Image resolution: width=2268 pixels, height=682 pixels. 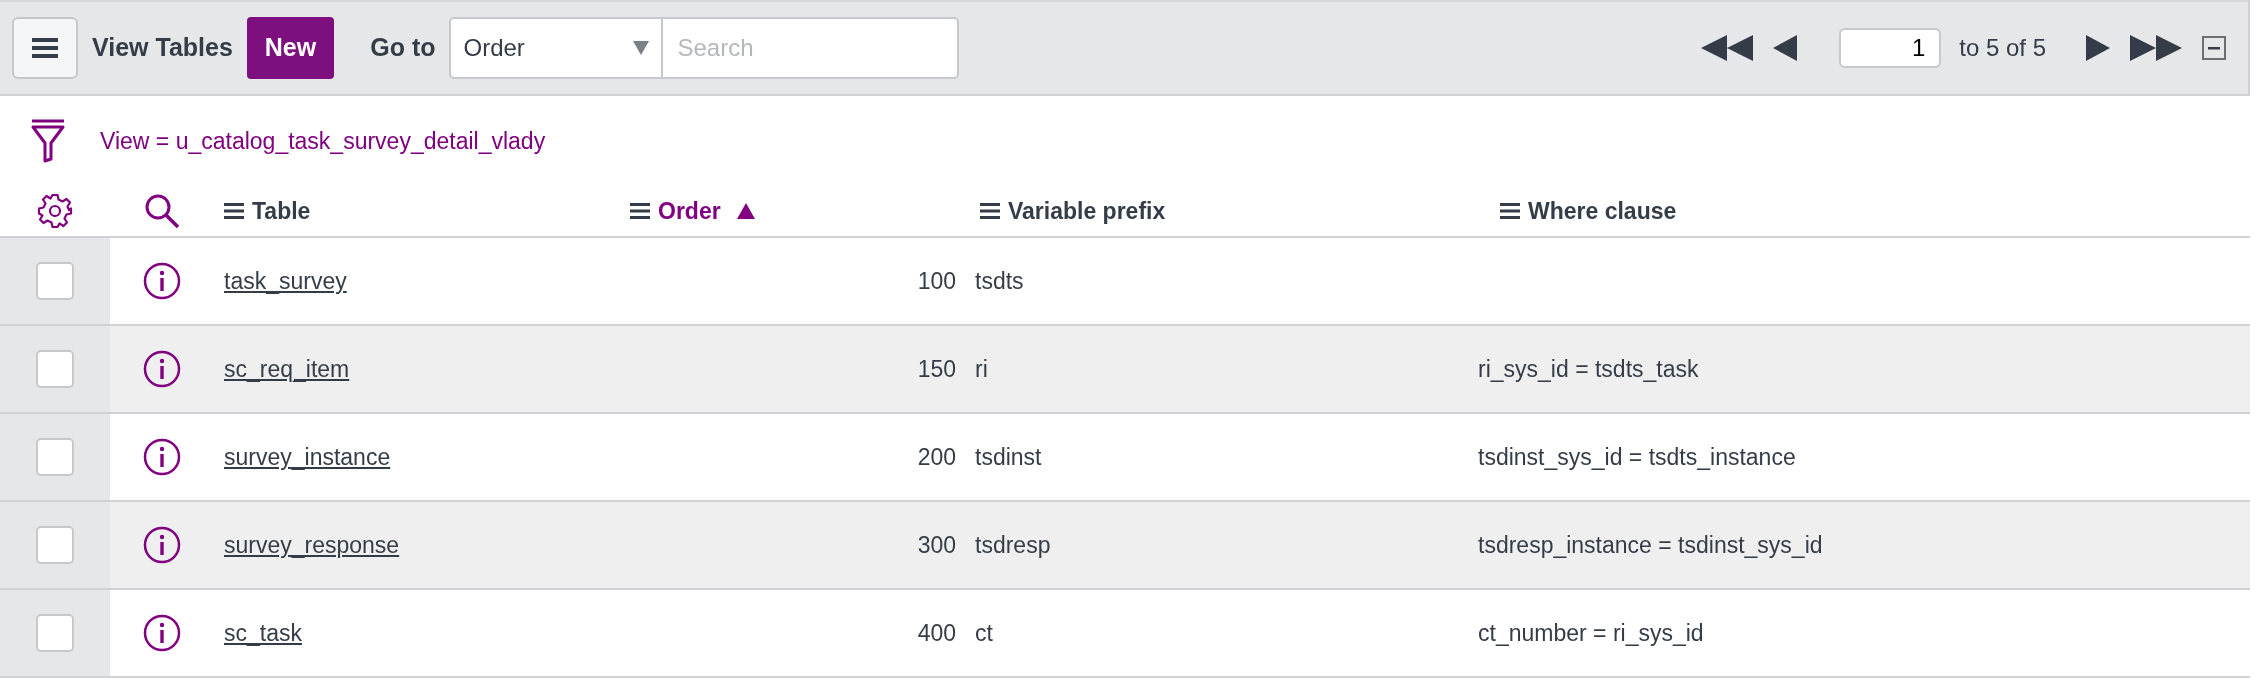 I want to click on order-value: 100, so click(x=936, y=281).